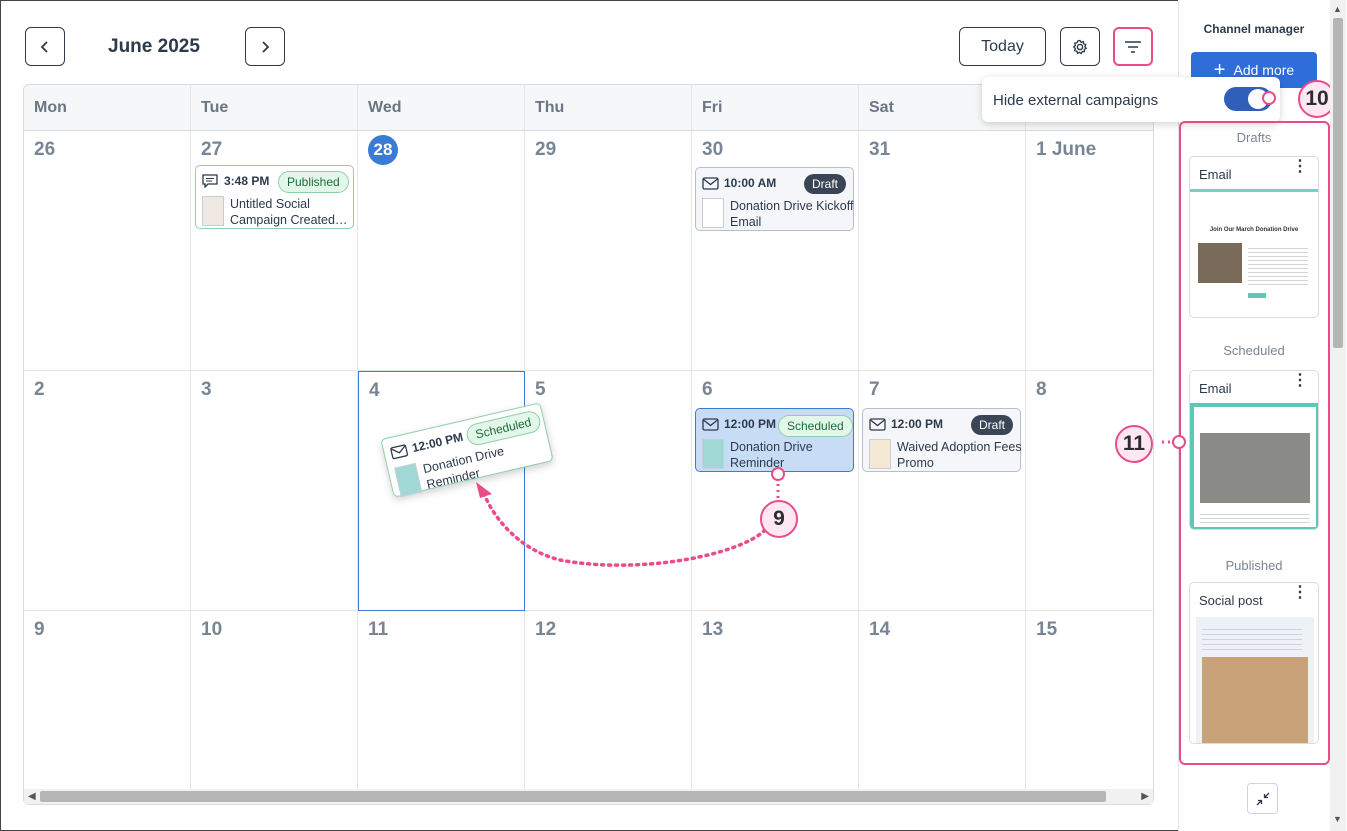 This screenshot has width=1347, height=831. I want to click on scrollbar-thumb, so click(1338, 183).